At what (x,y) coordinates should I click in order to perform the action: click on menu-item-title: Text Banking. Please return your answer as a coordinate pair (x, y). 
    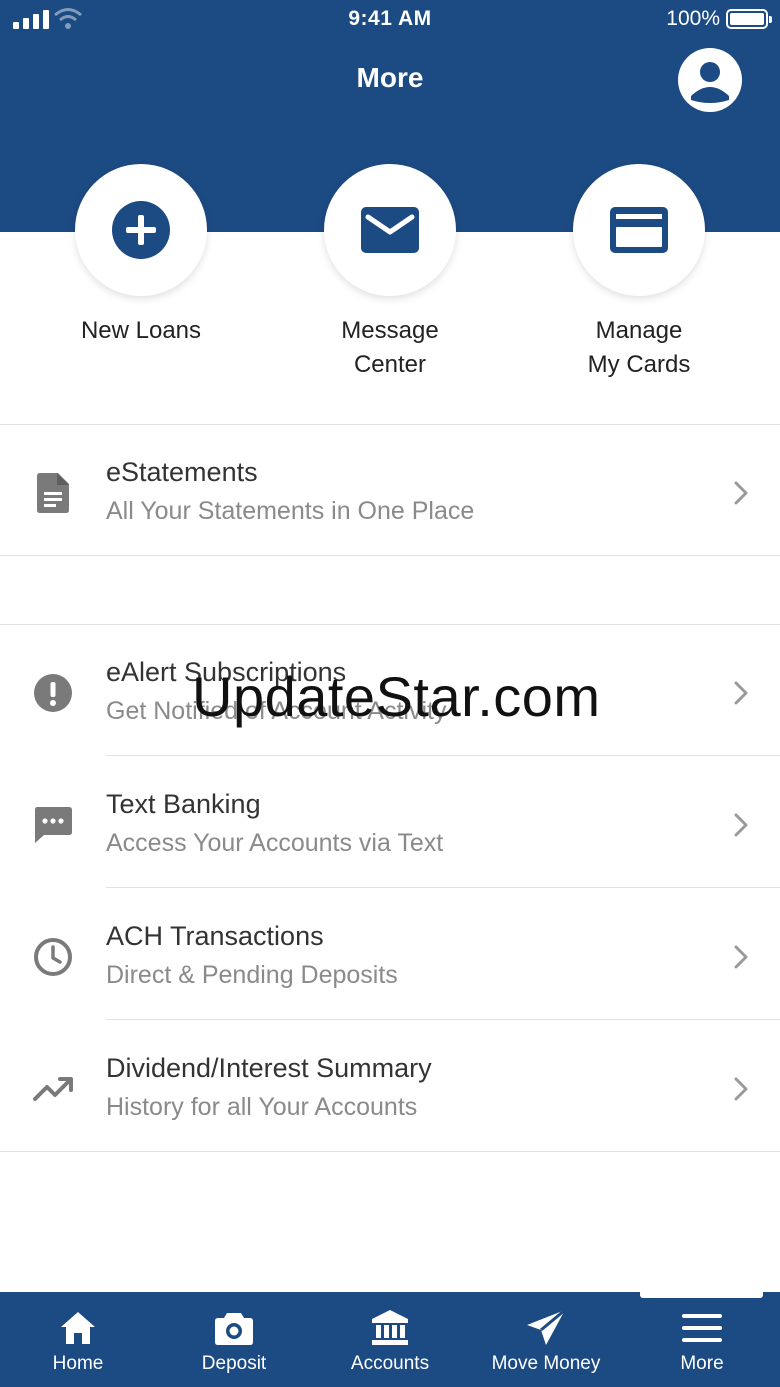
    Looking at the image, I should click on (183, 804).